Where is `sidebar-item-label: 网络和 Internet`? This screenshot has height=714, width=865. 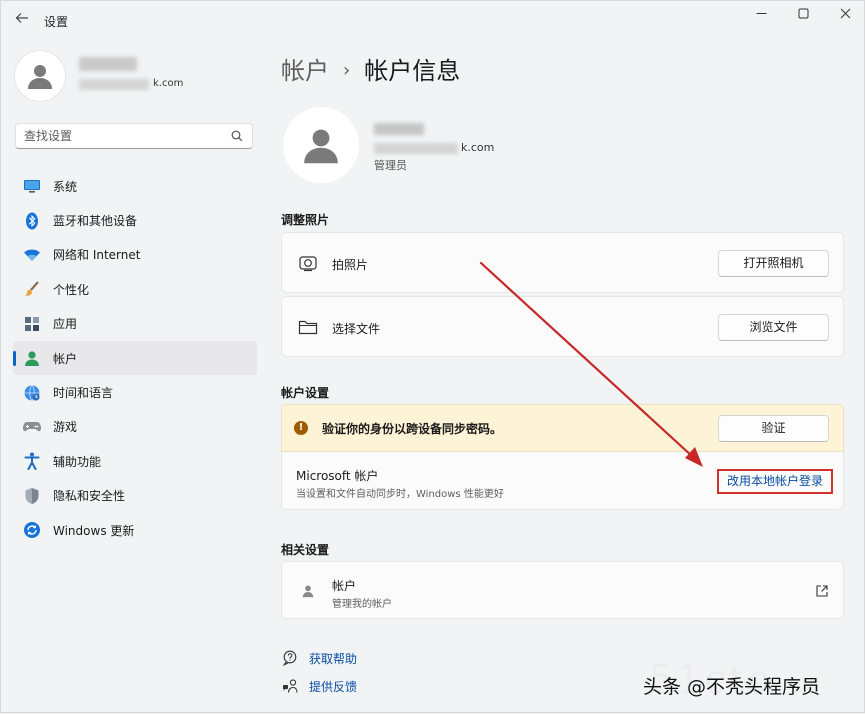 sidebar-item-label: 网络和 Internet is located at coordinates (97, 255).